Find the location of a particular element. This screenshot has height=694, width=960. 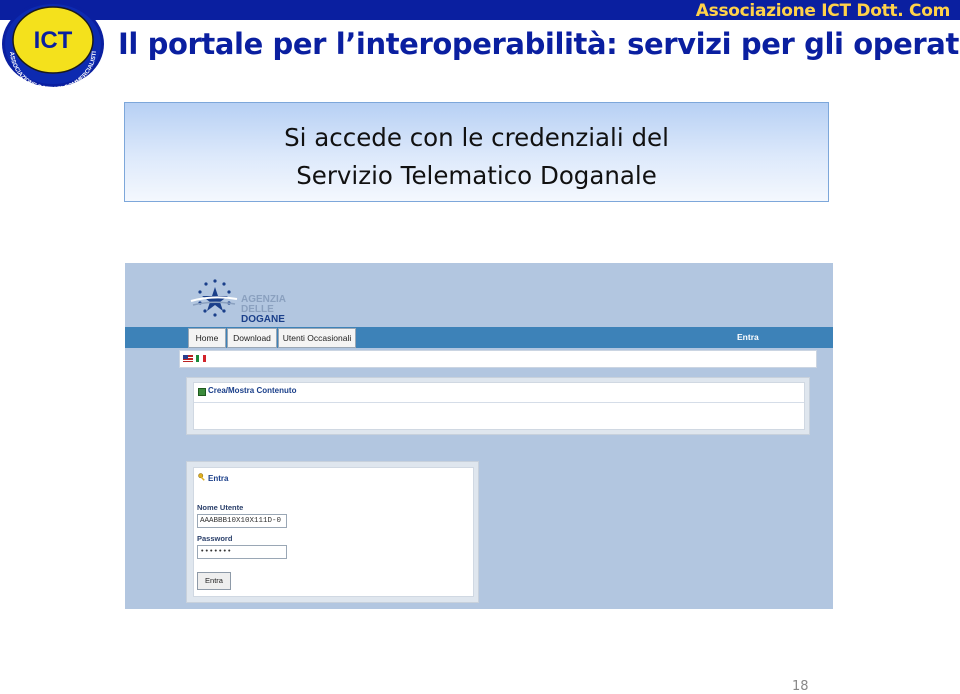

username-field: AAABBB10X10X111D-0 is located at coordinates (242, 521).